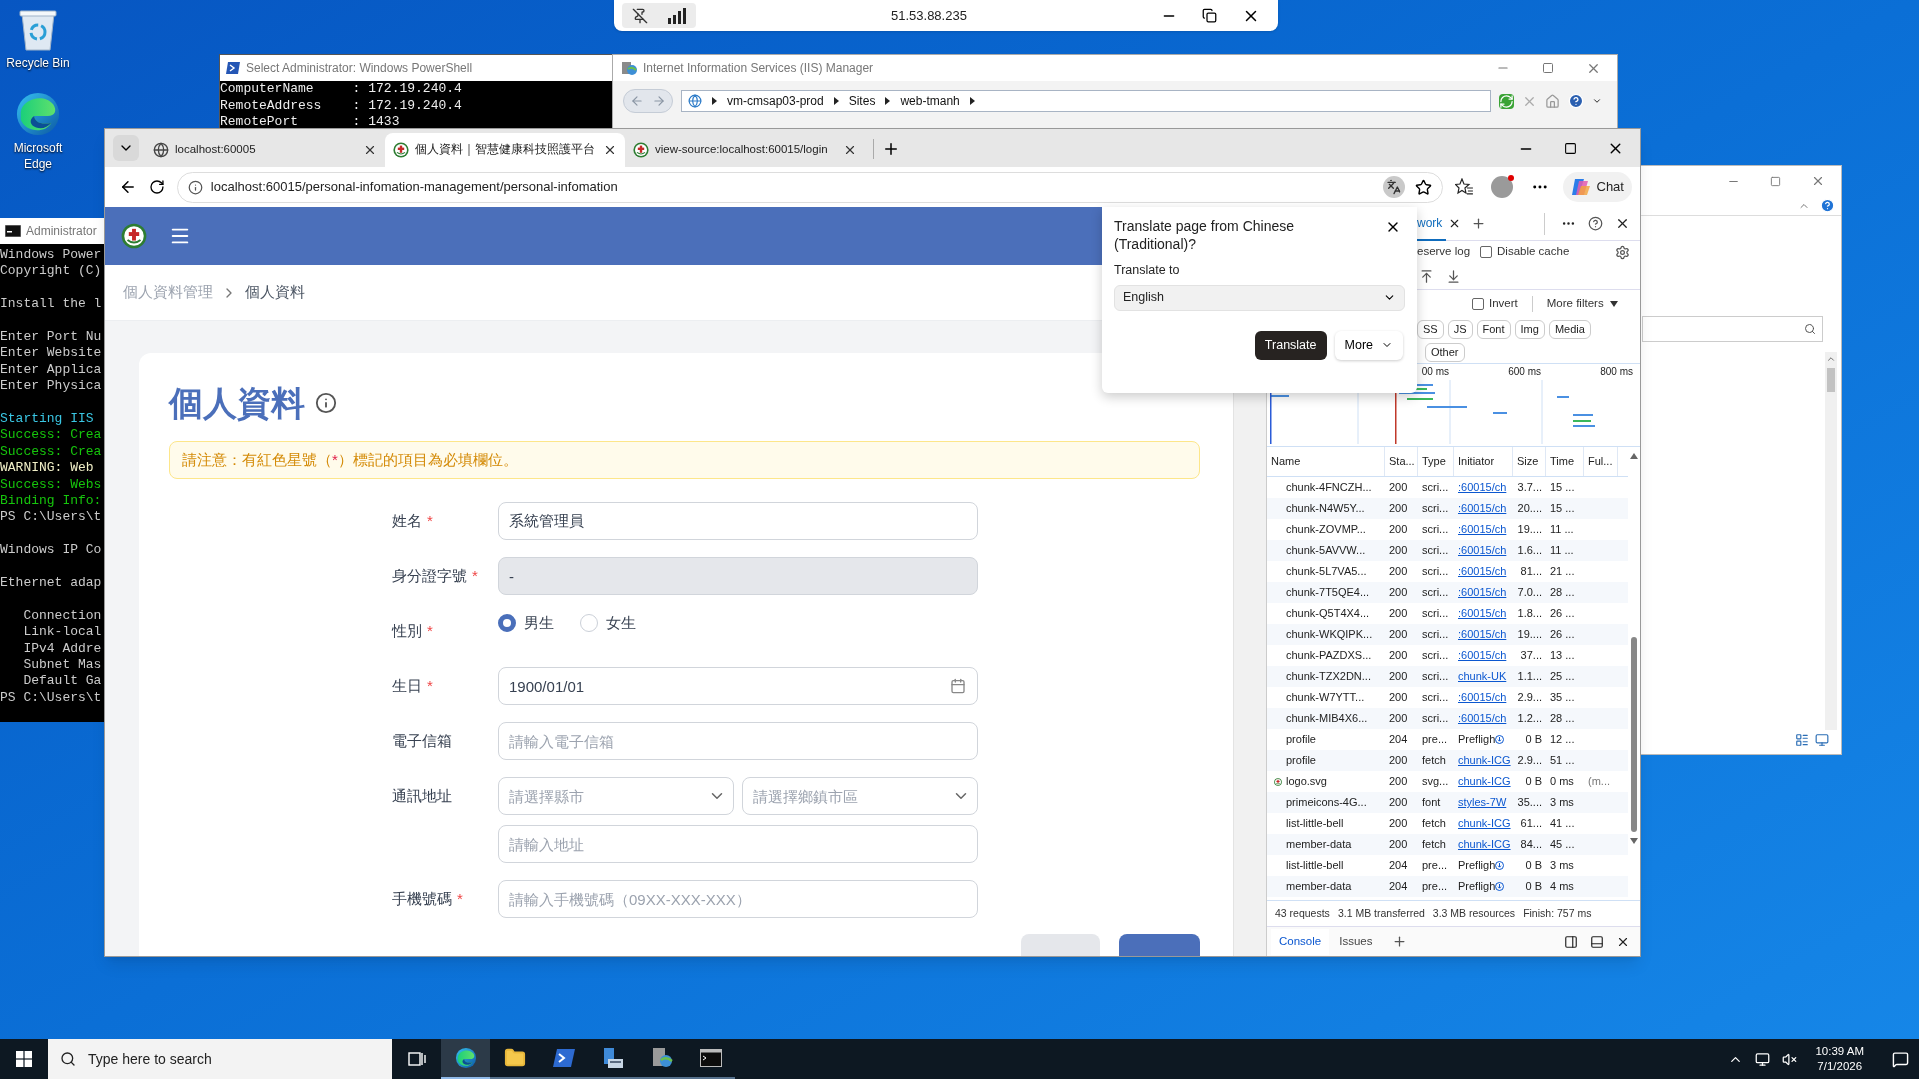  What do you see at coordinates (1482, 802) in the screenshot?
I see `initiator-link: styles-7W` at bounding box center [1482, 802].